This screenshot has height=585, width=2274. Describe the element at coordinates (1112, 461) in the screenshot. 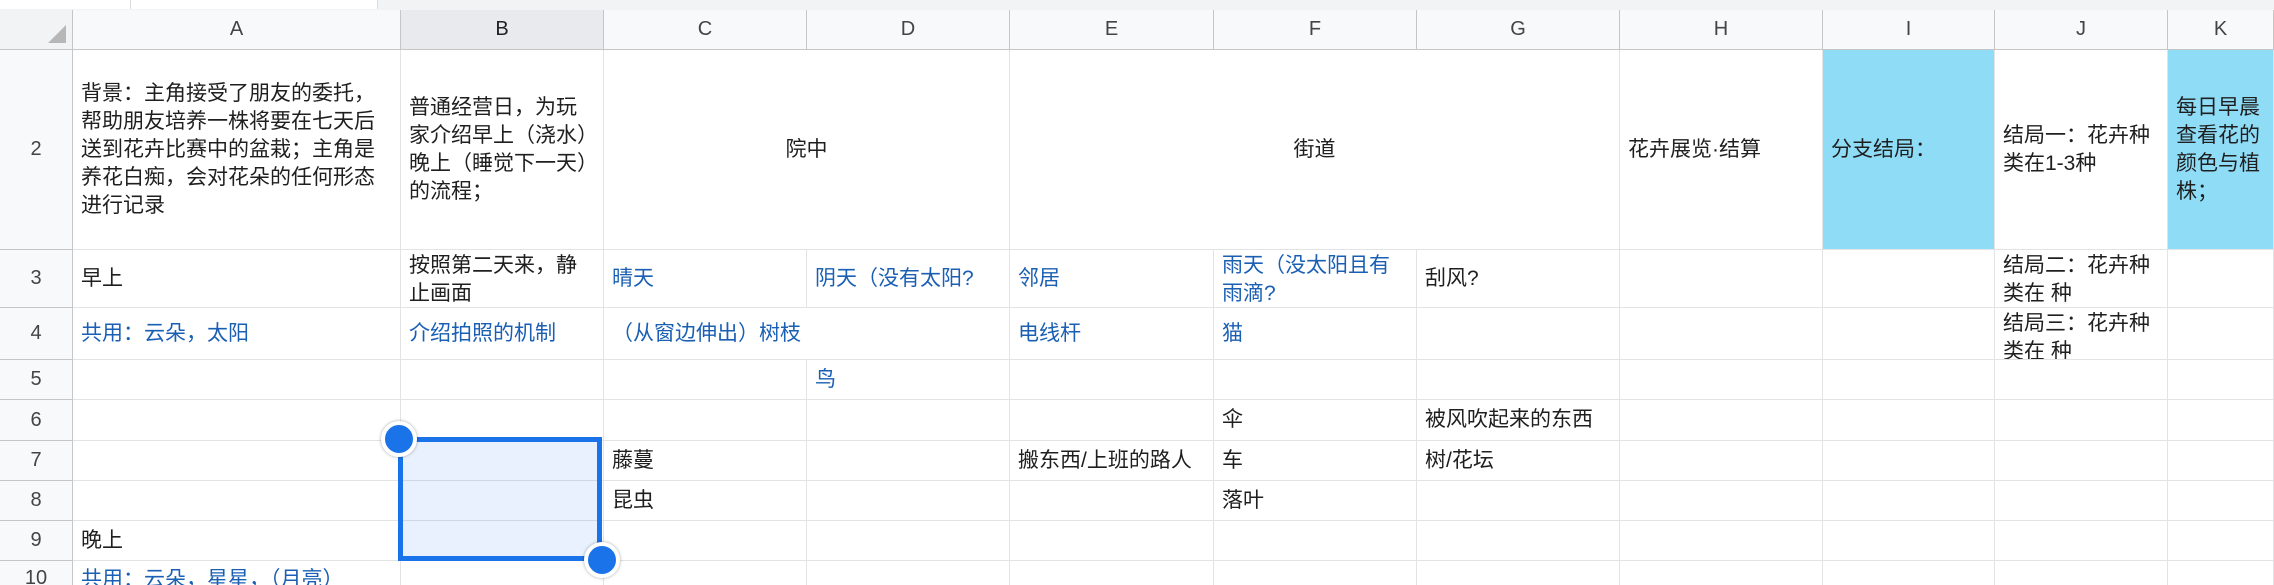

I see `cell-e7: 搬东西/上班的路人` at that location.